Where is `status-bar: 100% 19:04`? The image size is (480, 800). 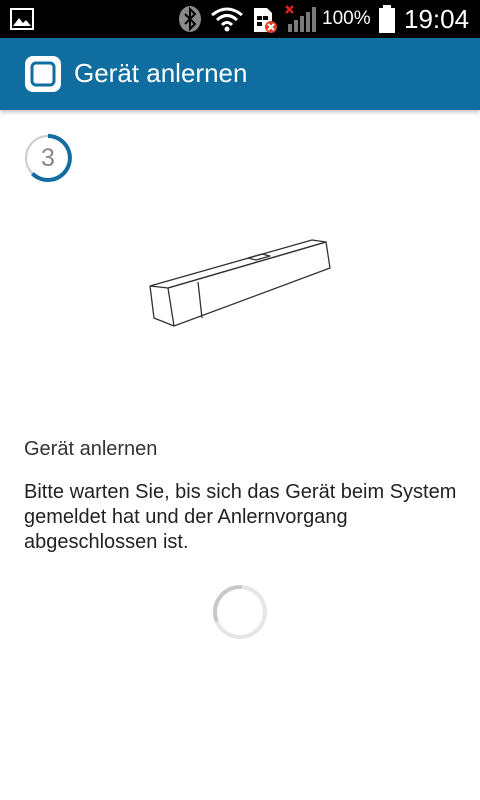
status-bar: 100% 19:04 is located at coordinates (240, 19).